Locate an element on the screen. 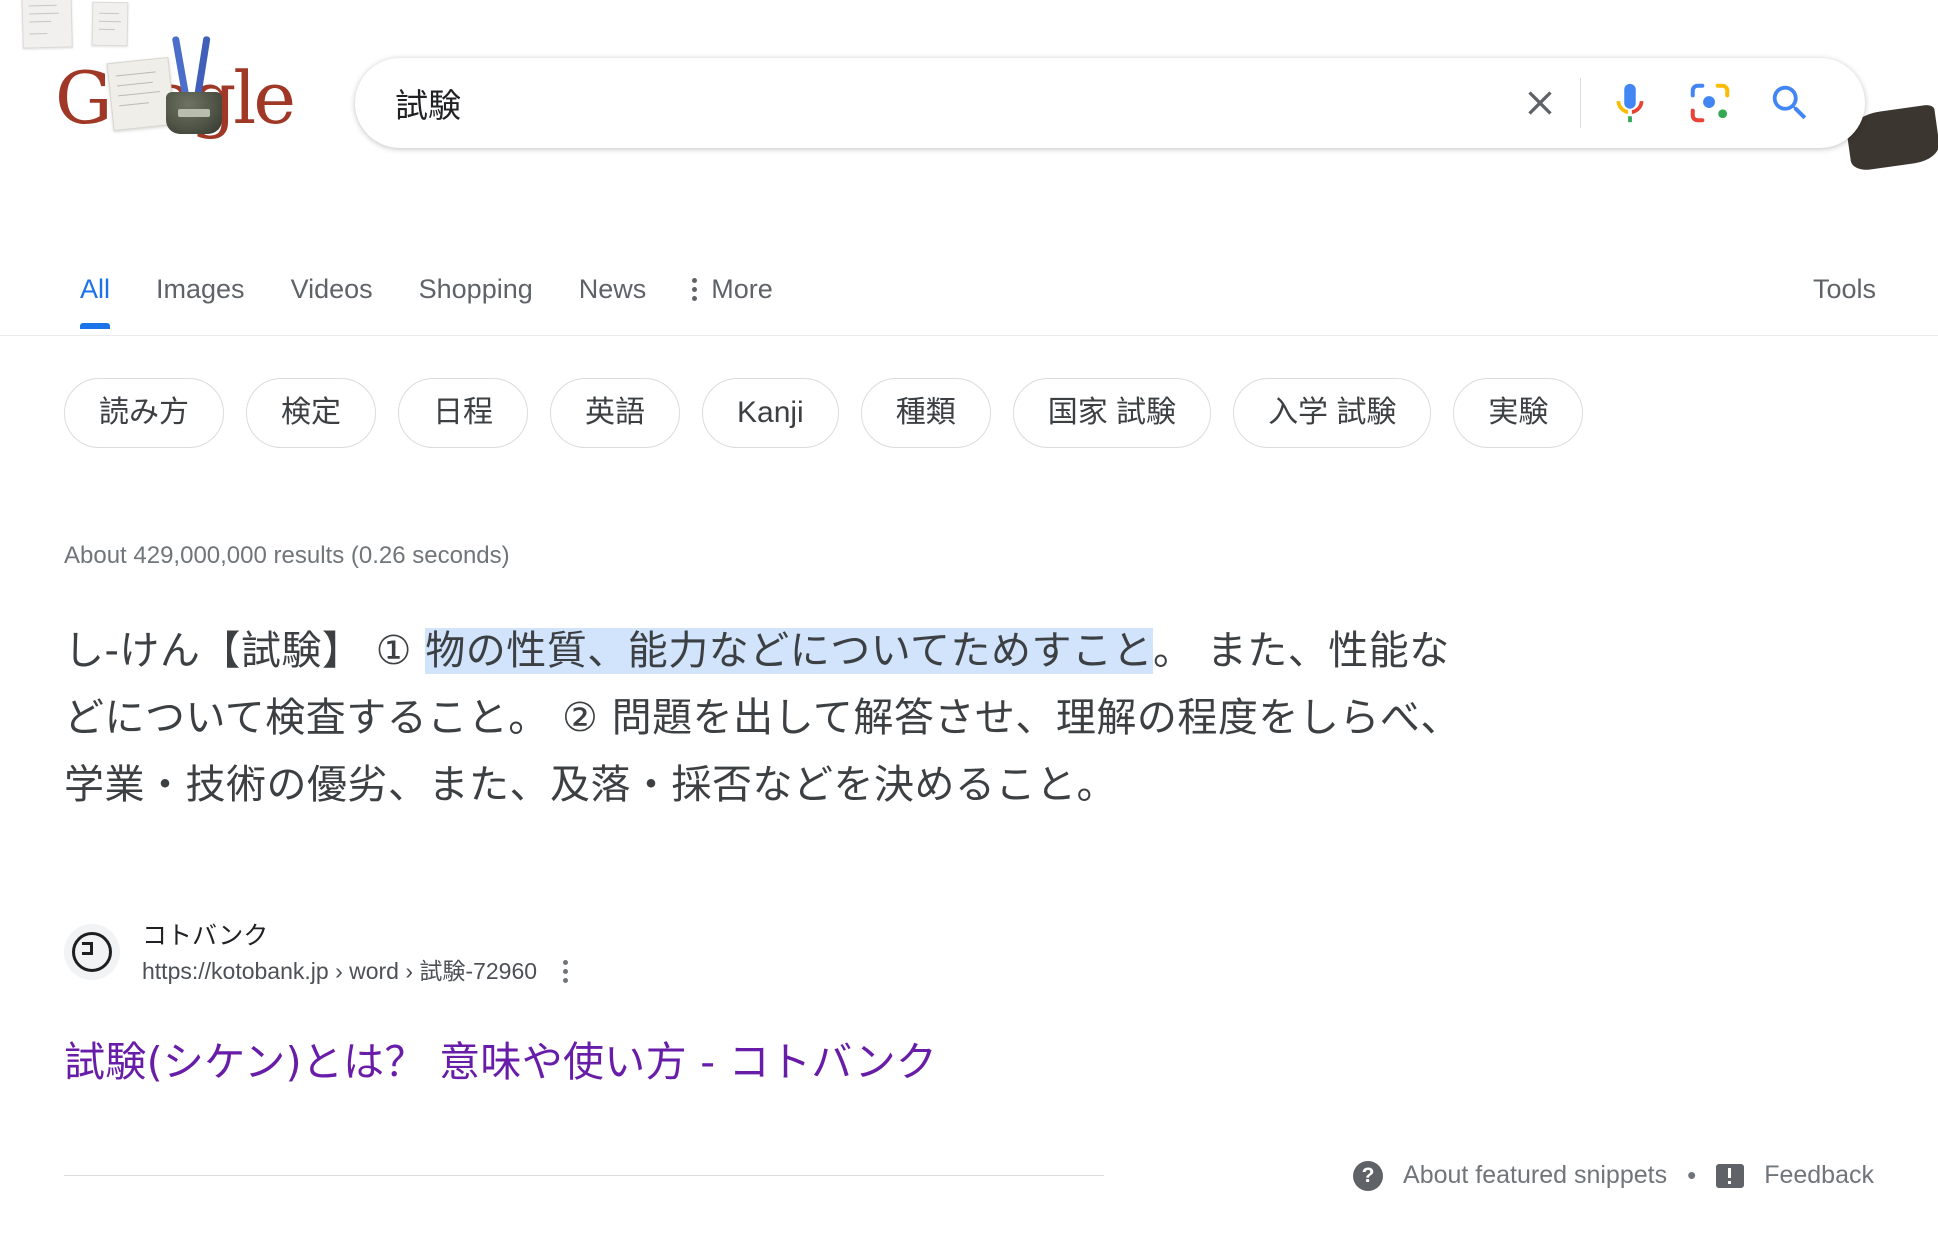  tab-all-label: All is located at coordinates (95, 289).